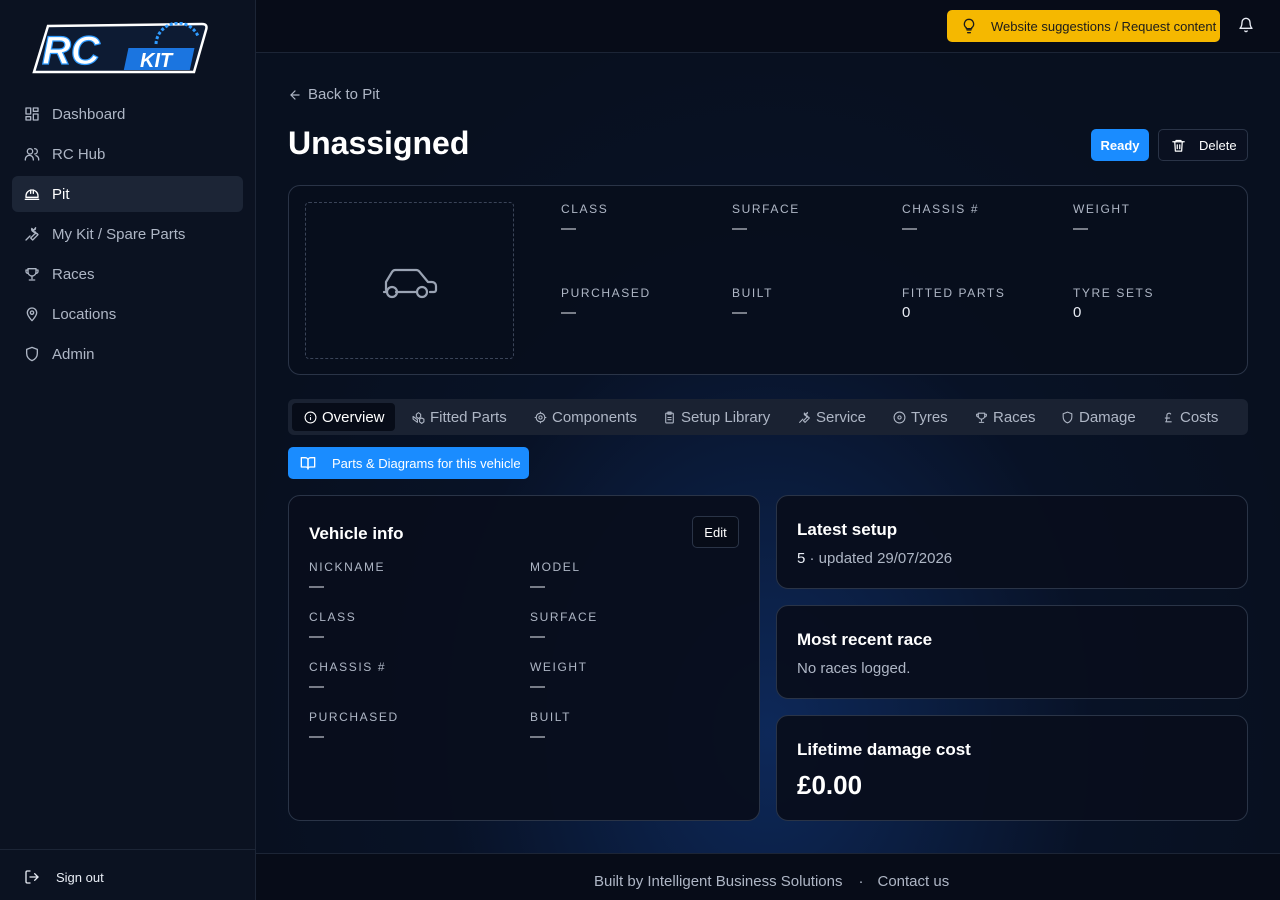 This screenshot has height=900, width=1280. I want to click on field-chassis: CHASSIS # —, so click(347, 677).